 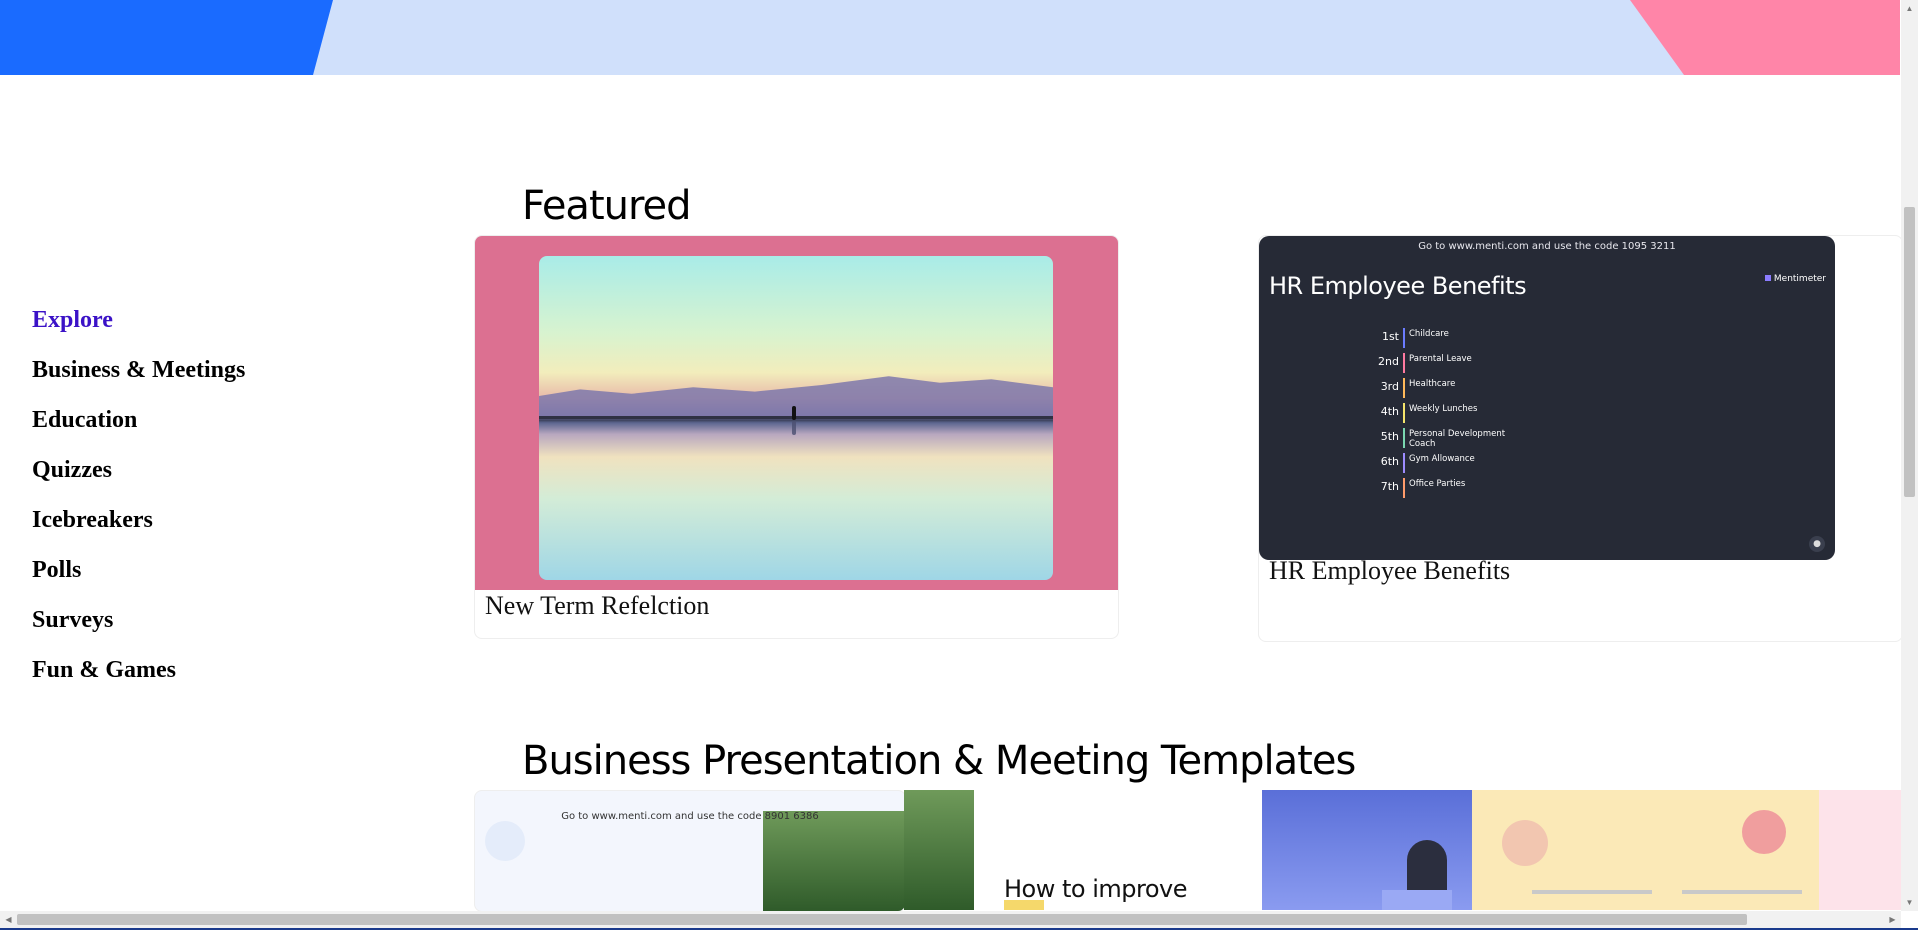 I want to click on vertical-scrollbar: ▲ ▼, so click(x=1909, y=455).